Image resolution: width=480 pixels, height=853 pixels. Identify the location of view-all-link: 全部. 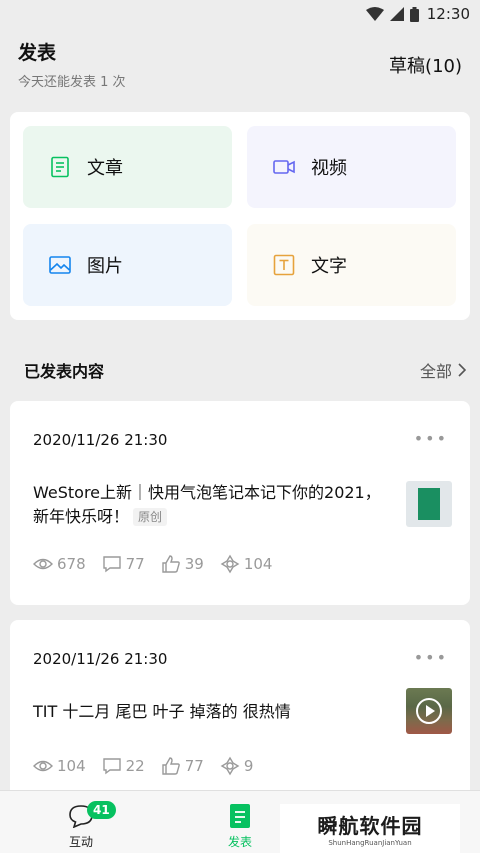
(443, 370).